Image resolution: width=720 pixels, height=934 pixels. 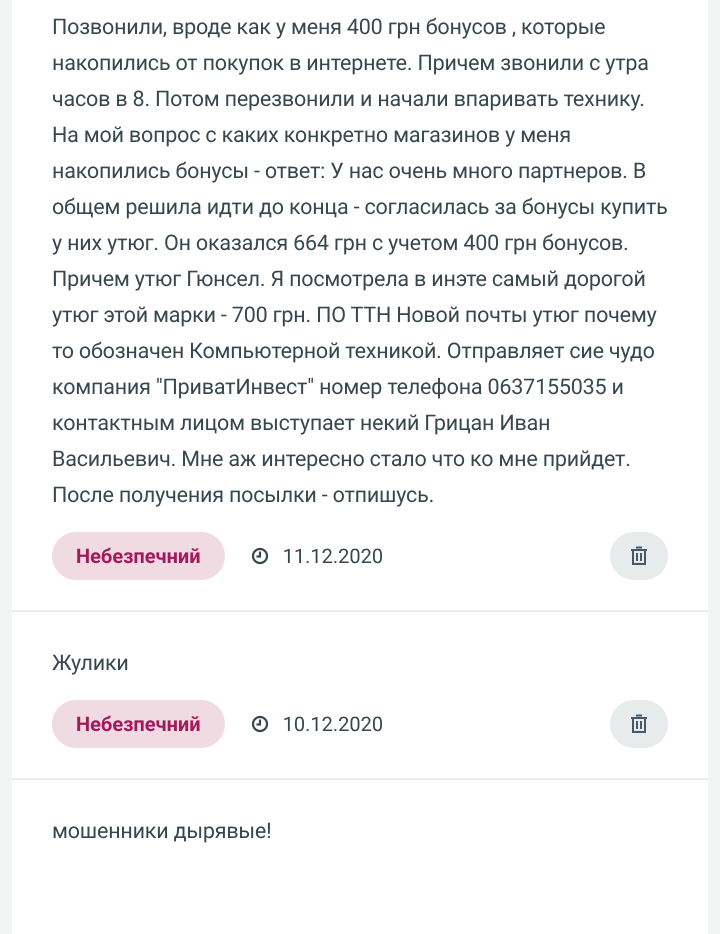 I want to click on review-date: 10.12.2020, so click(x=333, y=724).